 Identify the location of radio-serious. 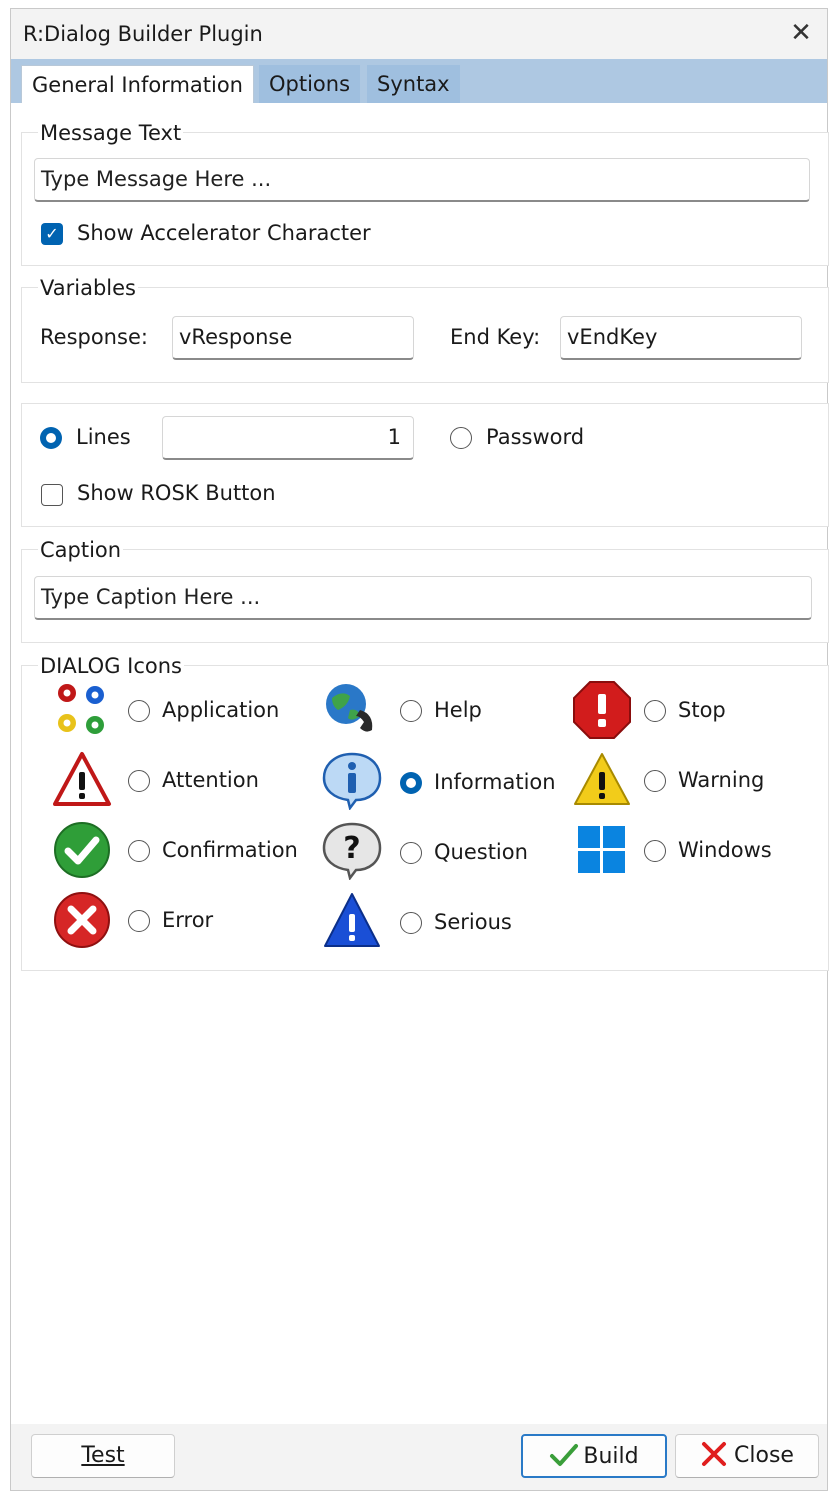
(411, 923).